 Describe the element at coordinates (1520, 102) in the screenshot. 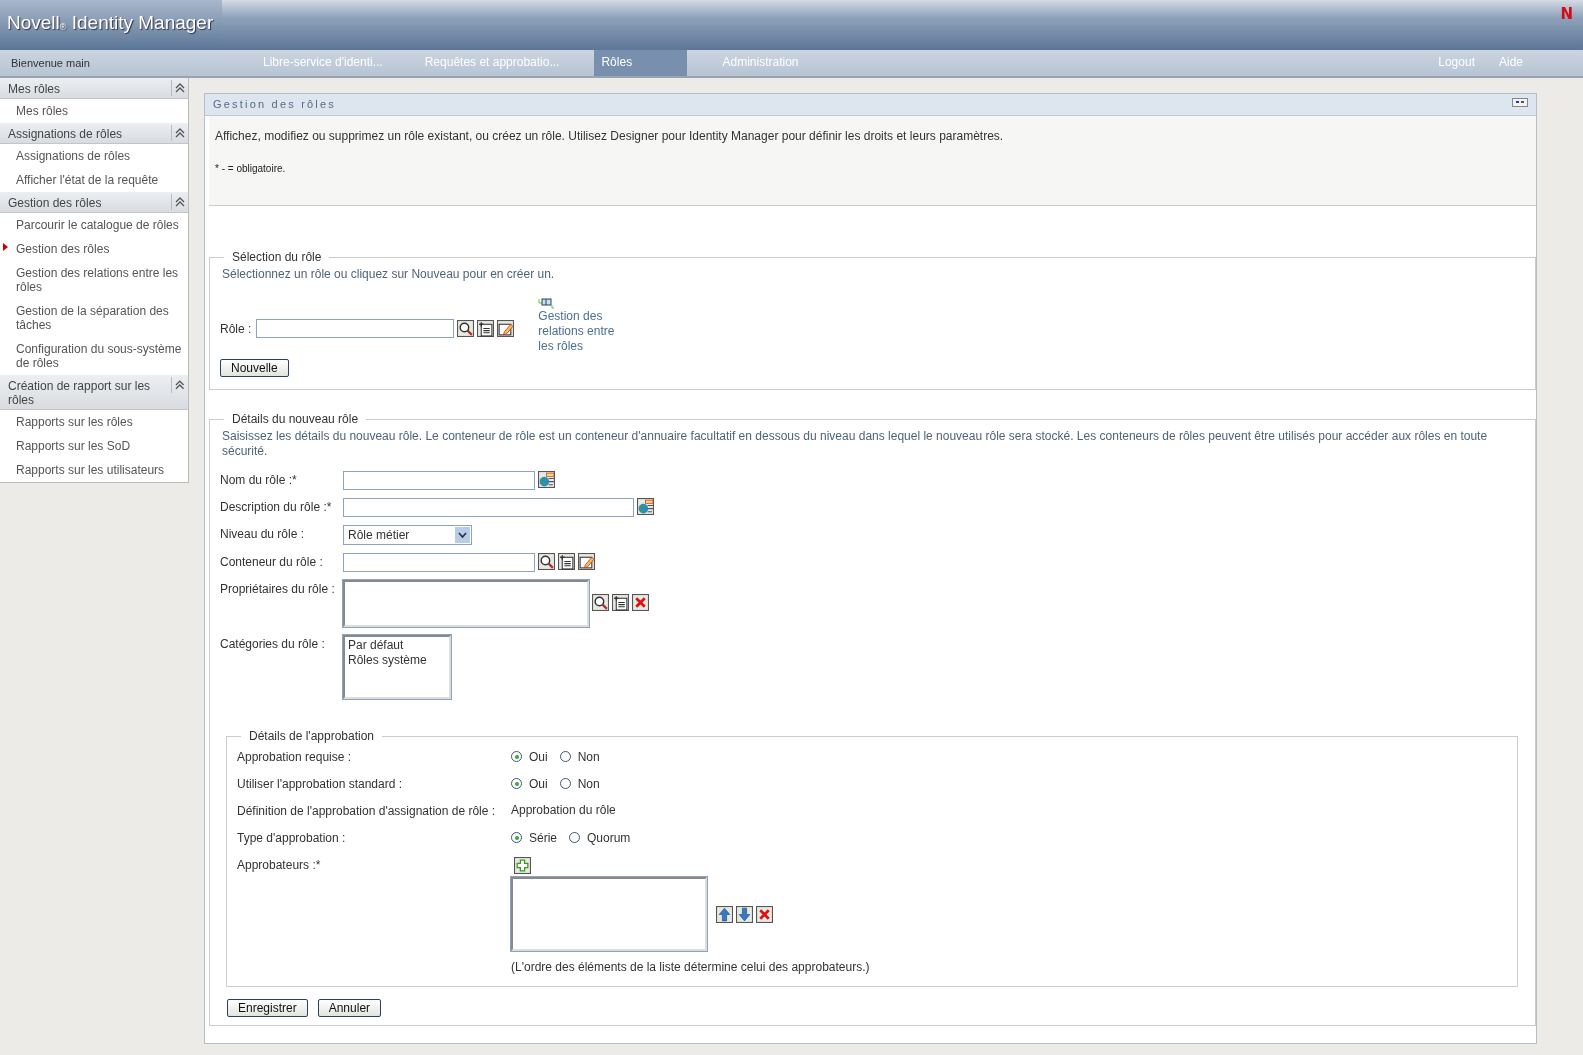

I see `panel-menu-icon` at that location.